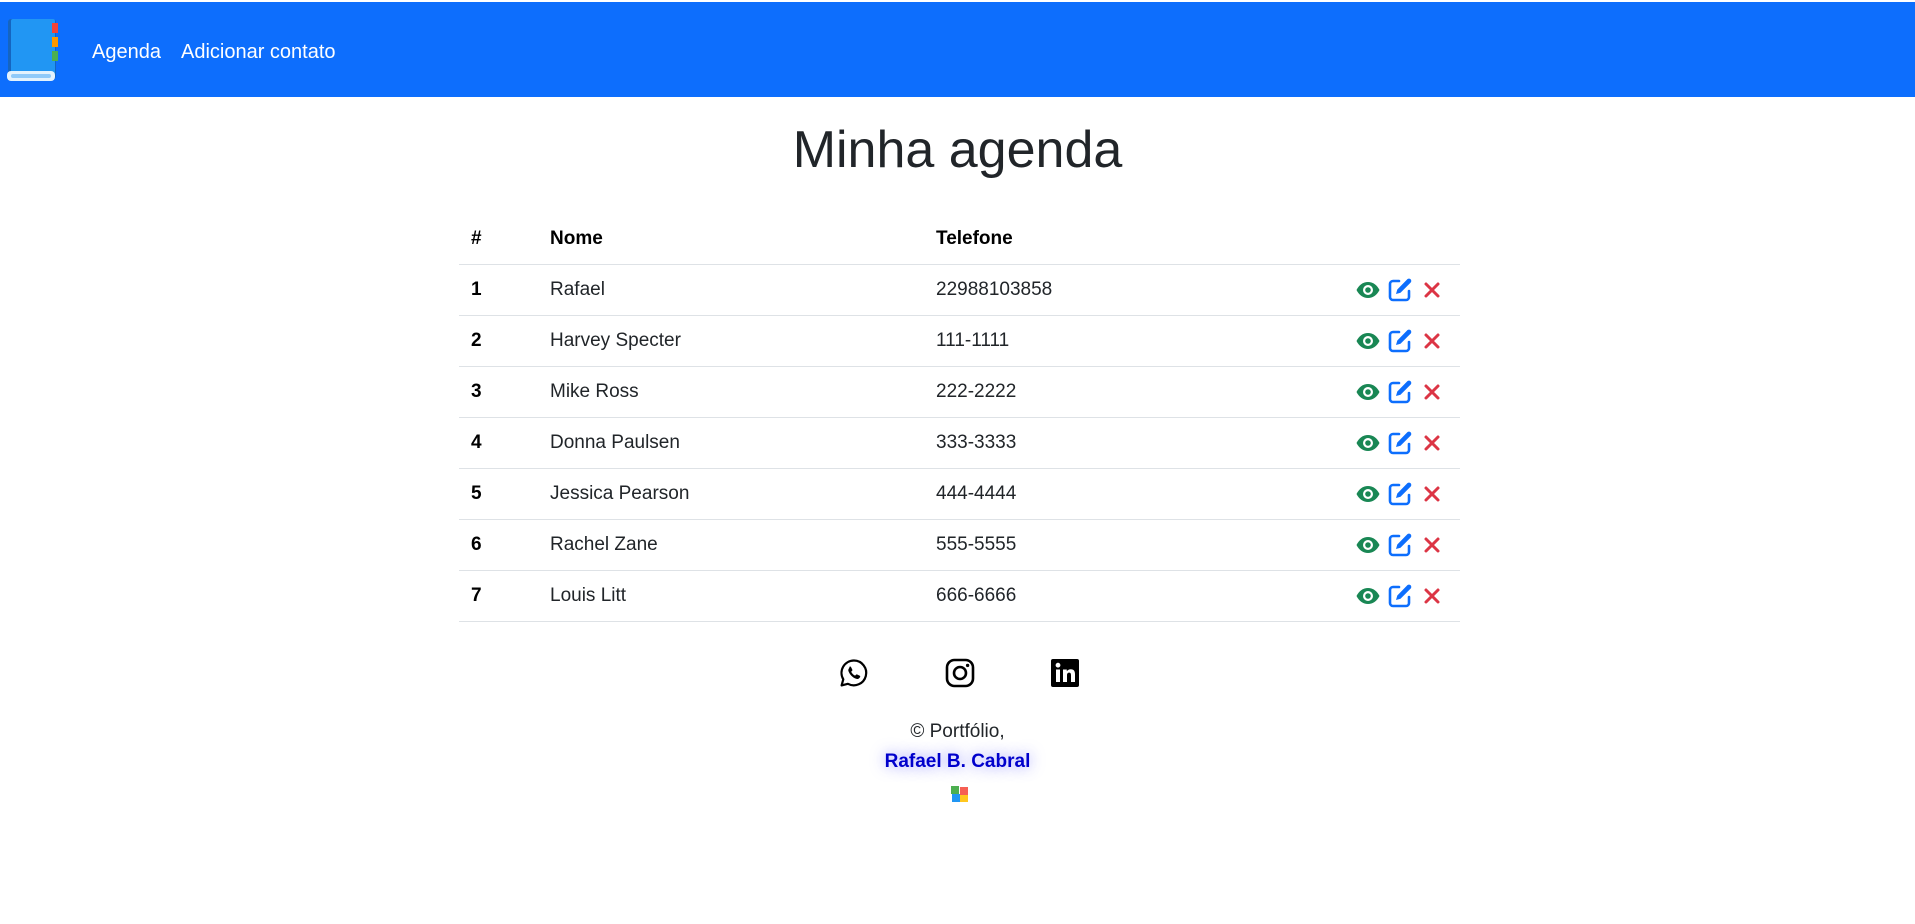 The width and height of the screenshot is (1915, 924). What do you see at coordinates (957, 731) in the screenshot?
I see `copyright-text: © Portfólio,` at bounding box center [957, 731].